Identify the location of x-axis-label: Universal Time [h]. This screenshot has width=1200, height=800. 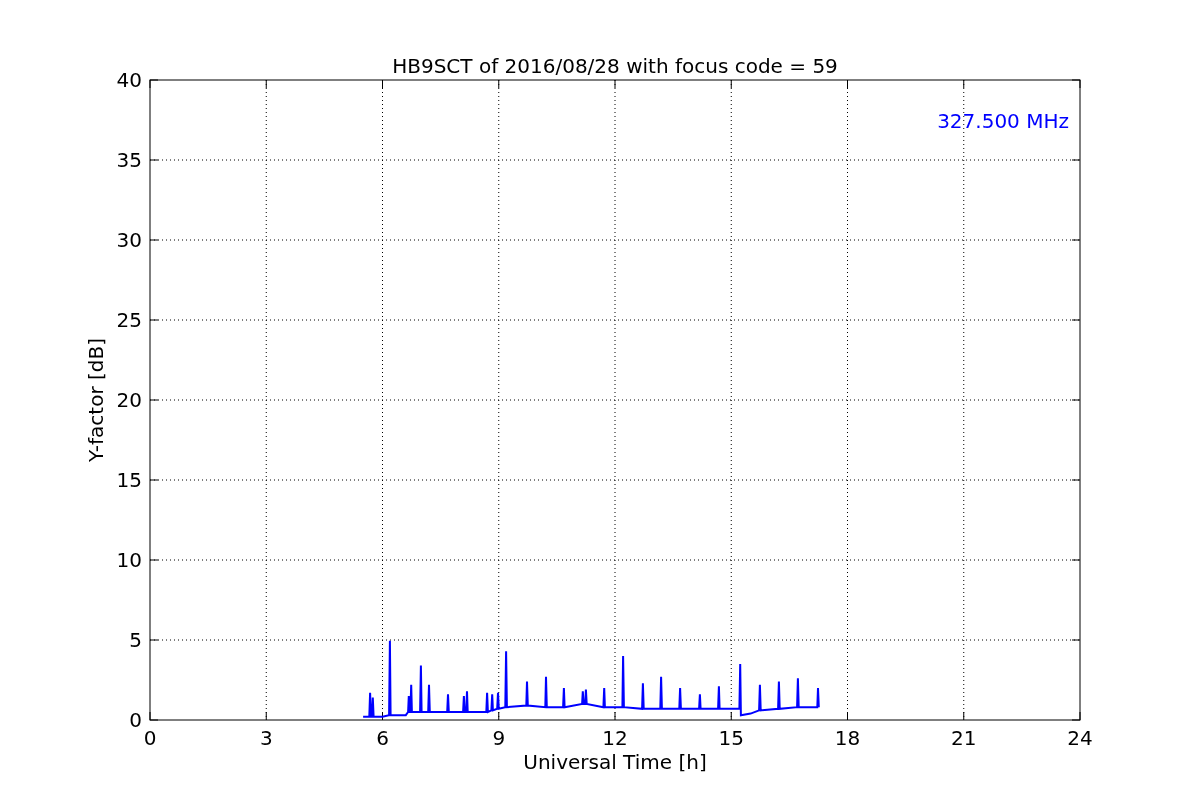
(615, 762).